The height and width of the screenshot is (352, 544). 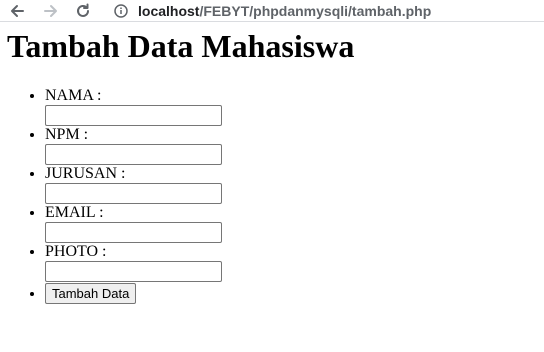 I want to click on jurusan-input, so click(x=133, y=193).